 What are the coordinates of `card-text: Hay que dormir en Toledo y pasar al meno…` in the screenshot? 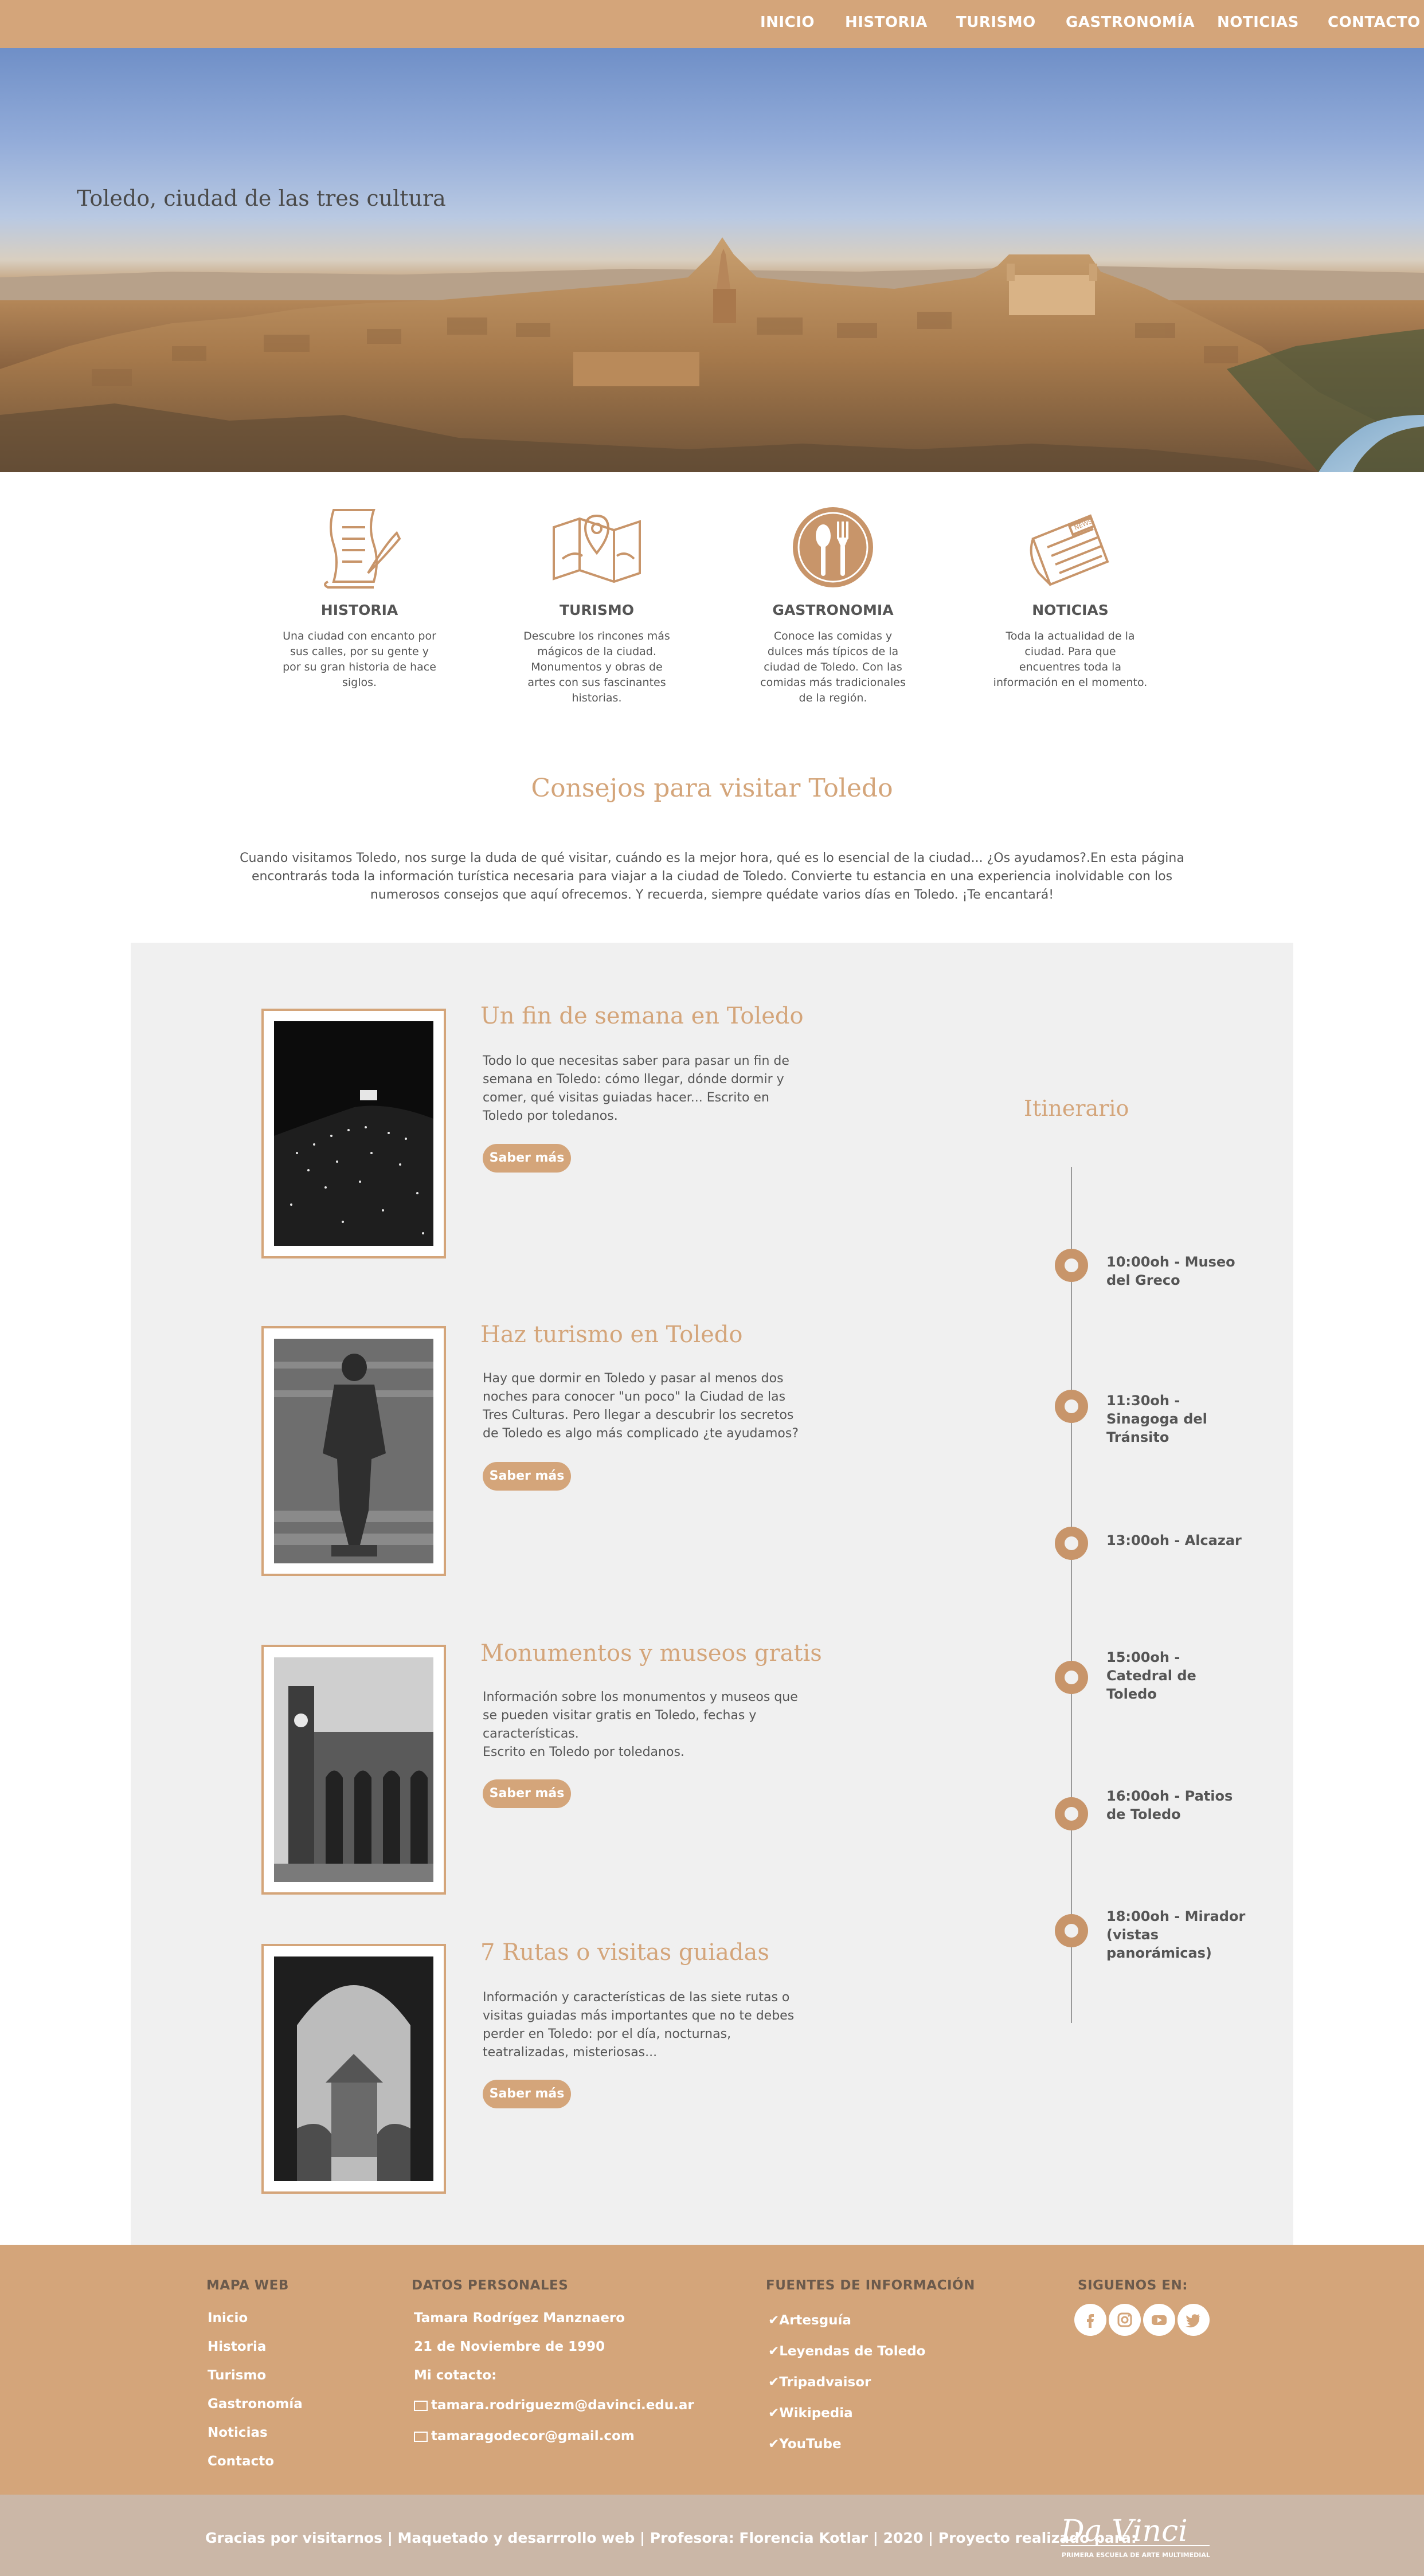 It's located at (641, 1406).